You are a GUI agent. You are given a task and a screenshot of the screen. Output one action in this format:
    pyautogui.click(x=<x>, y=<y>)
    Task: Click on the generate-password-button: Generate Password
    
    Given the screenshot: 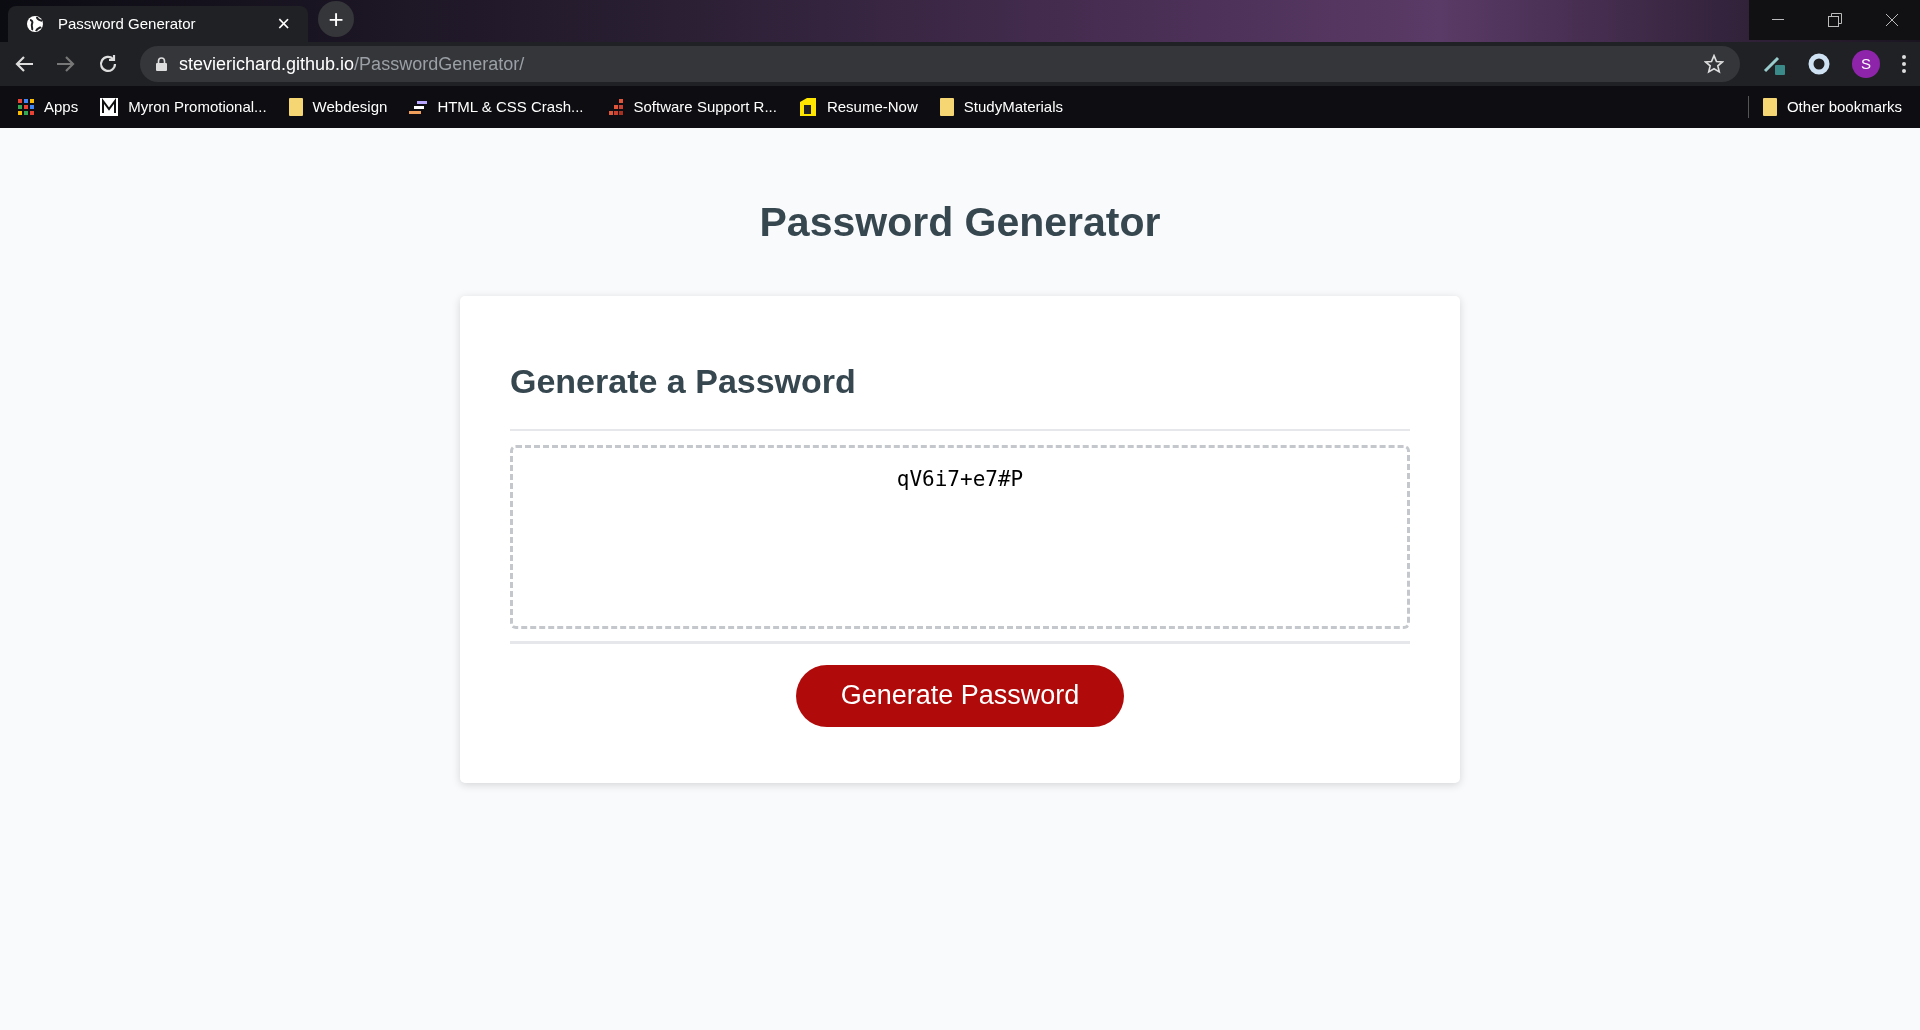 What is the action you would take?
    pyautogui.click(x=960, y=695)
    